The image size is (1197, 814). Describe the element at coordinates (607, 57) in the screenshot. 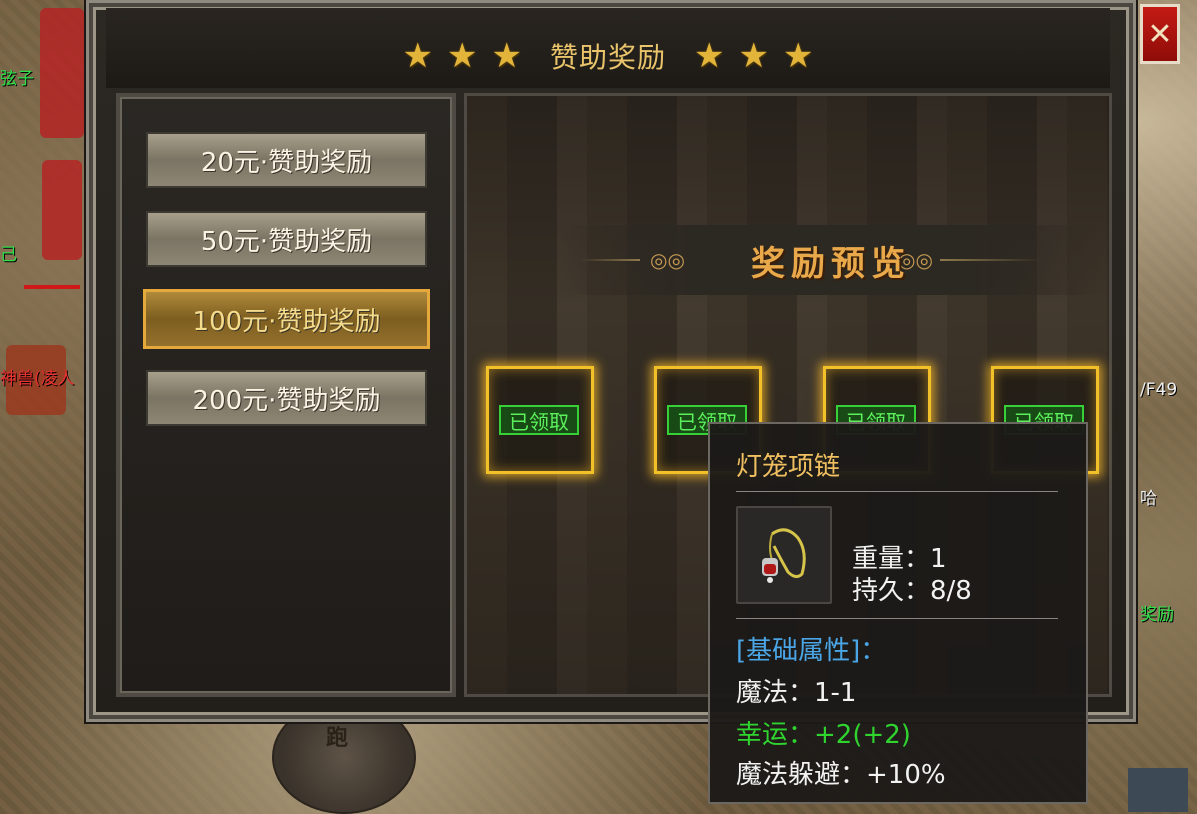

I see `dialog-title: 赞助奖励` at that location.